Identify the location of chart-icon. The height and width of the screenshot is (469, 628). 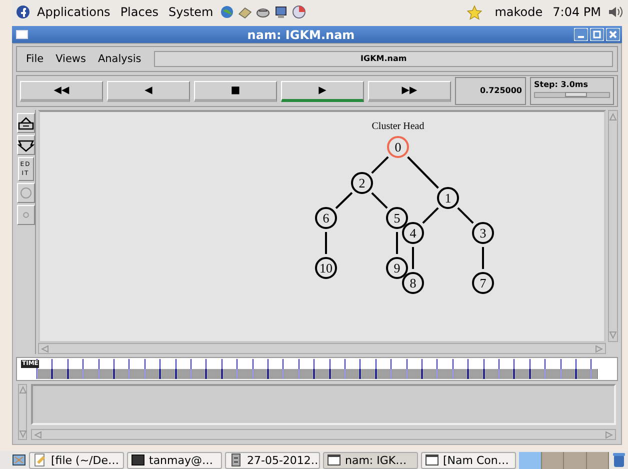
(299, 12).